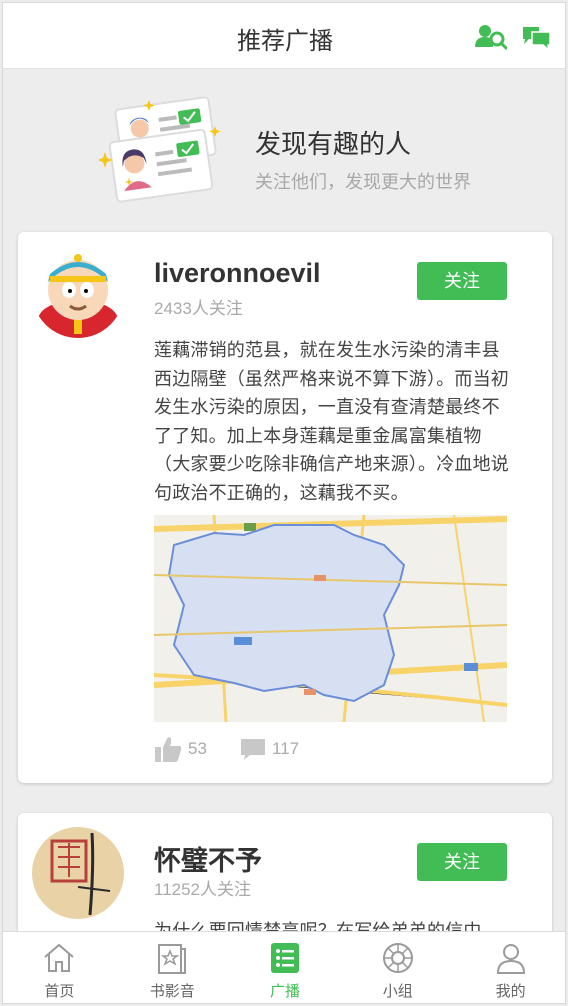 The width and height of the screenshot is (568, 1006). What do you see at coordinates (330, 618) in the screenshot?
I see `map-image` at bounding box center [330, 618].